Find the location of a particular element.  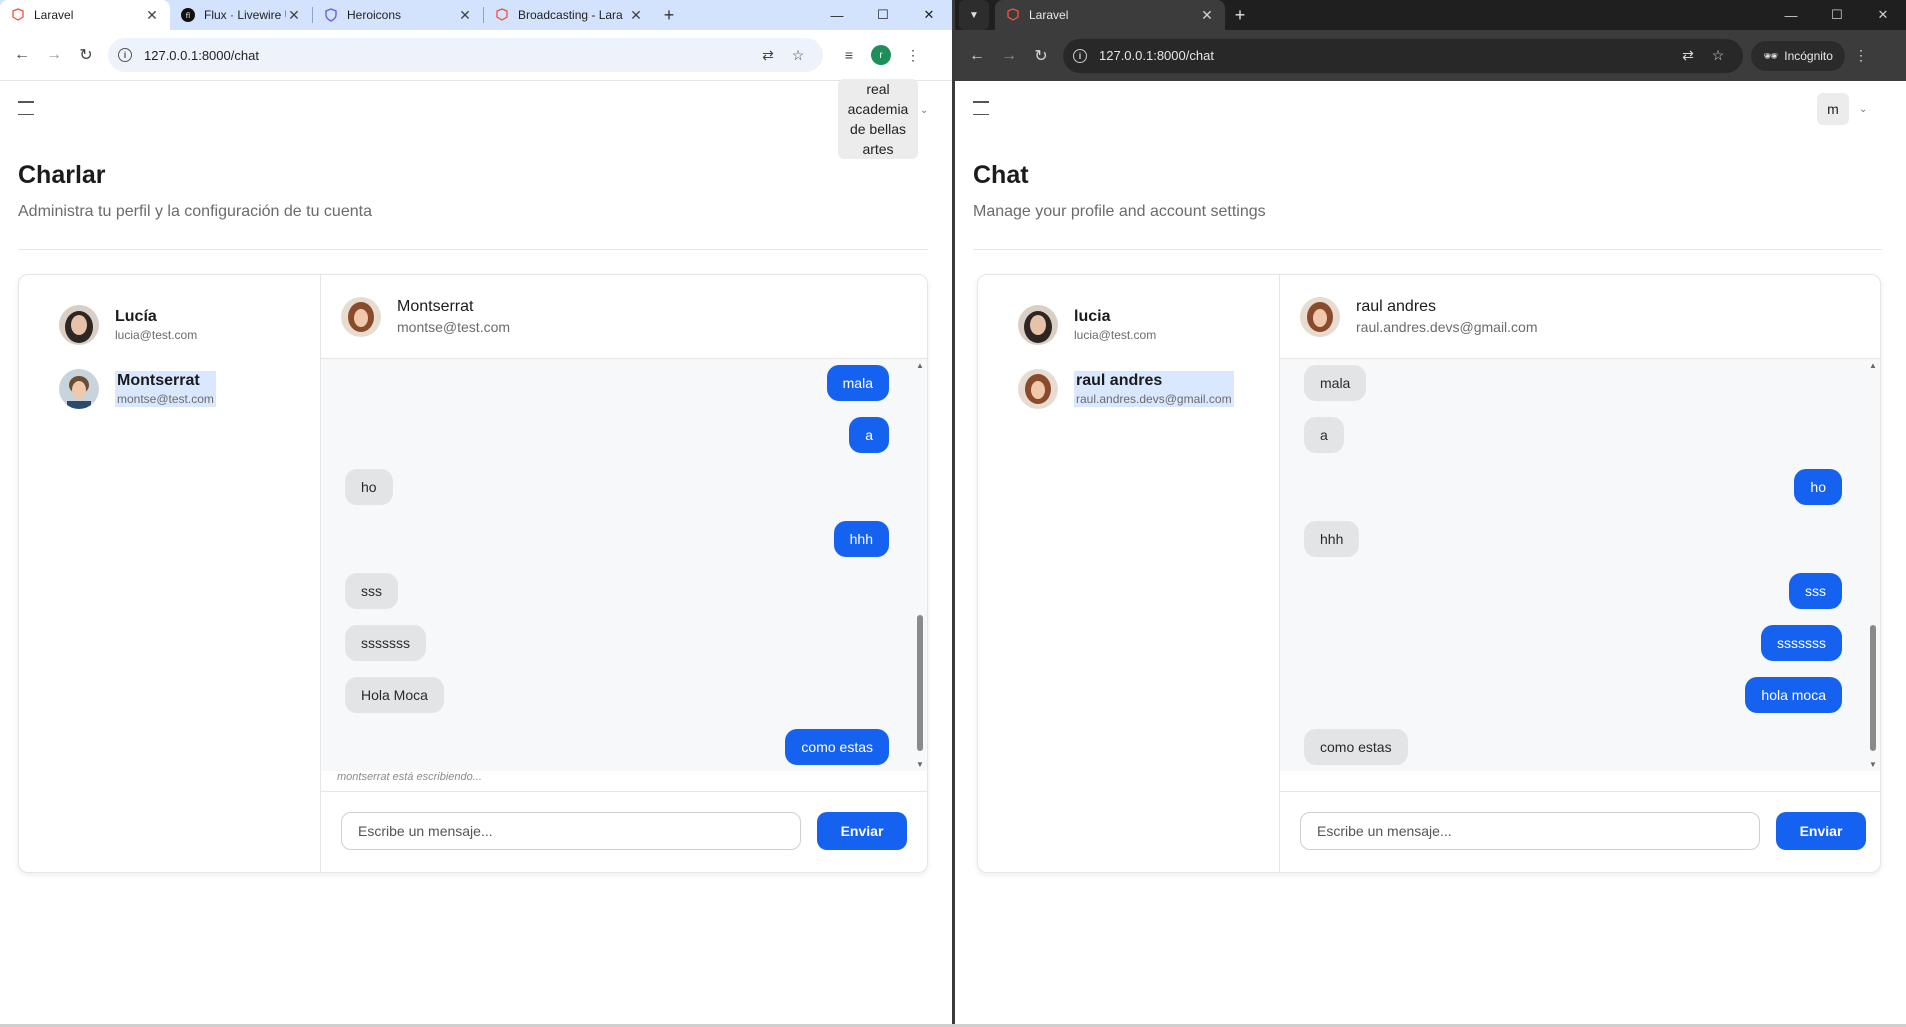

avatar is located at coordinates (361, 316).